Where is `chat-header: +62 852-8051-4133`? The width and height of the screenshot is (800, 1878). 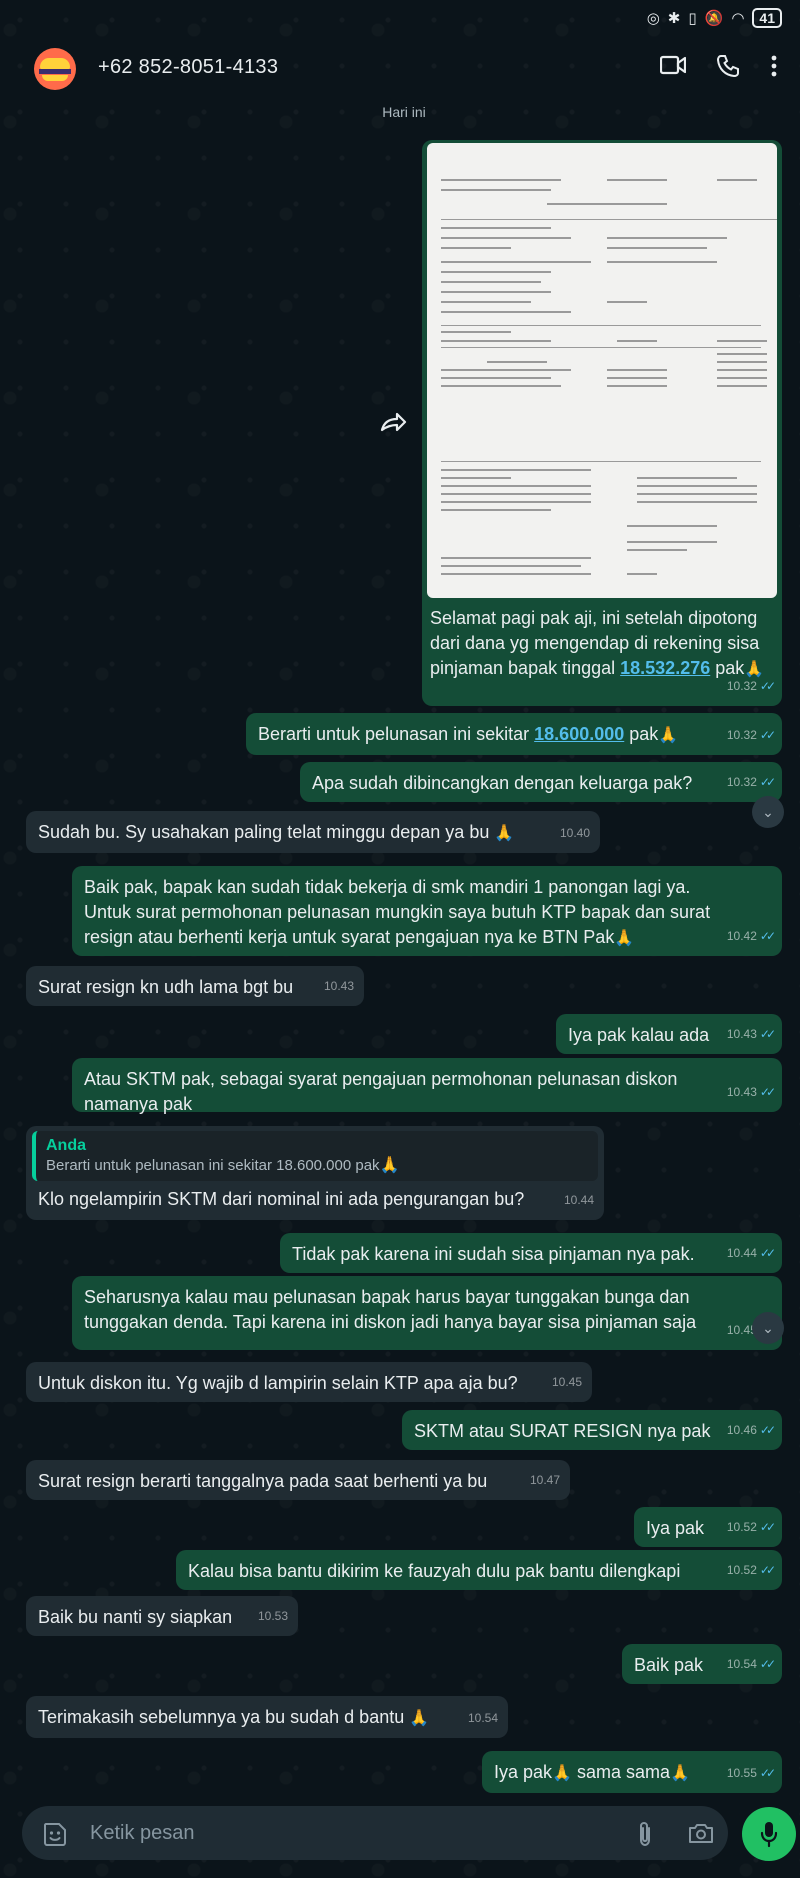
chat-header: +62 852-8051-4133 is located at coordinates (400, 67).